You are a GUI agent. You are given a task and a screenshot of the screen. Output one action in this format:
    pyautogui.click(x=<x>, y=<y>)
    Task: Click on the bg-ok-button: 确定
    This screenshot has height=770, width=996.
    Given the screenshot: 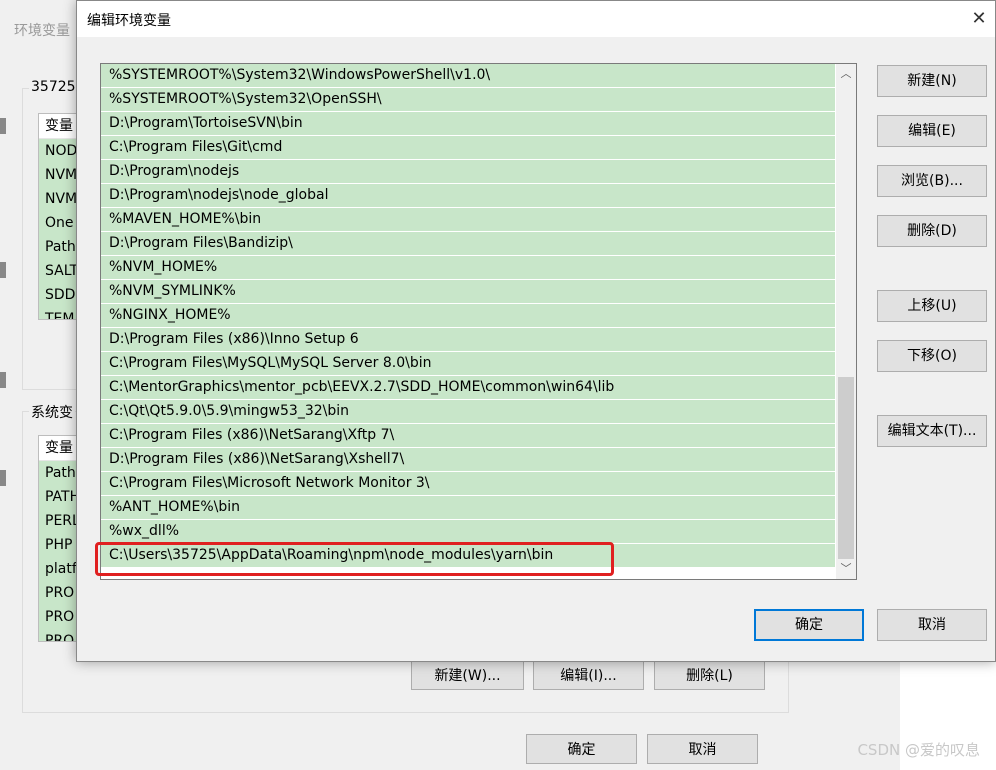 What is the action you would take?
    pyautogui.click(x=581, y=749)
    